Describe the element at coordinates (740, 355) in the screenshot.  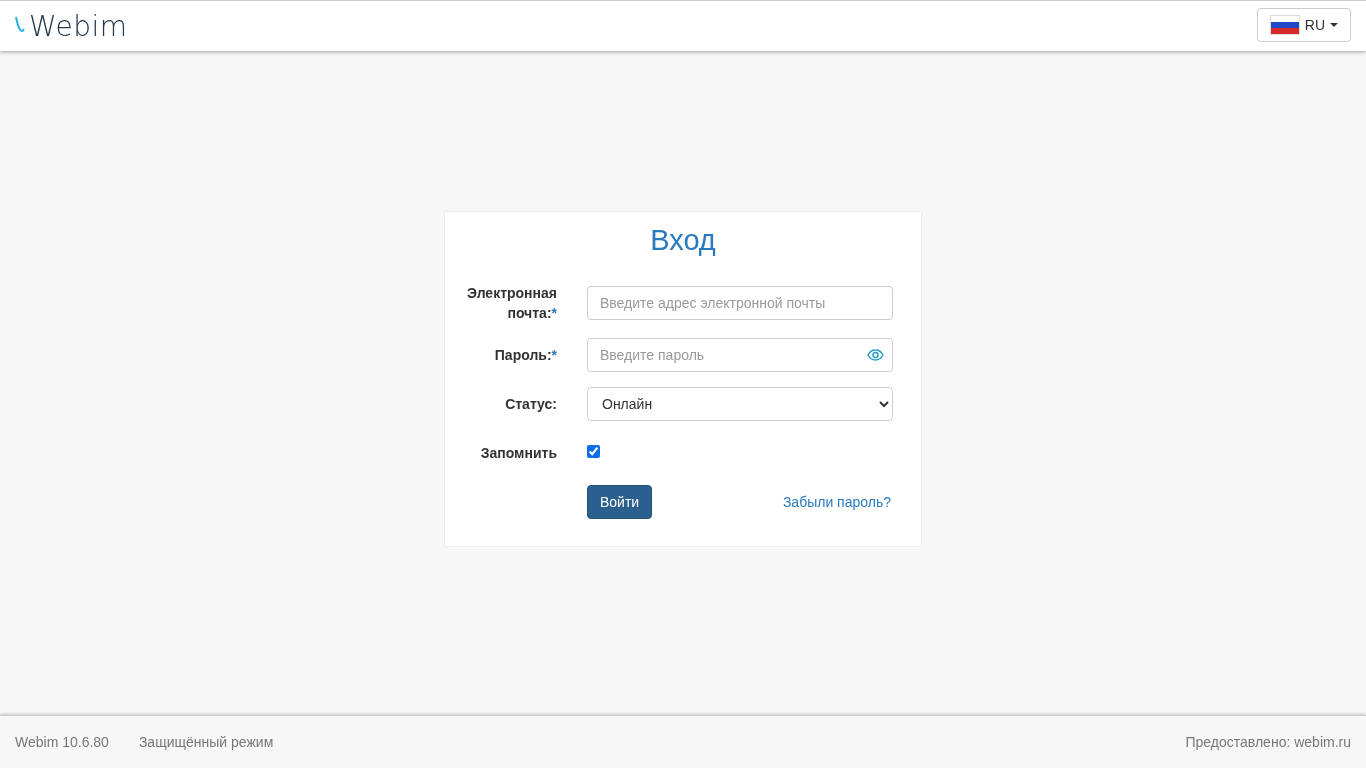
I see `password-field: Введите пароль` at that location.